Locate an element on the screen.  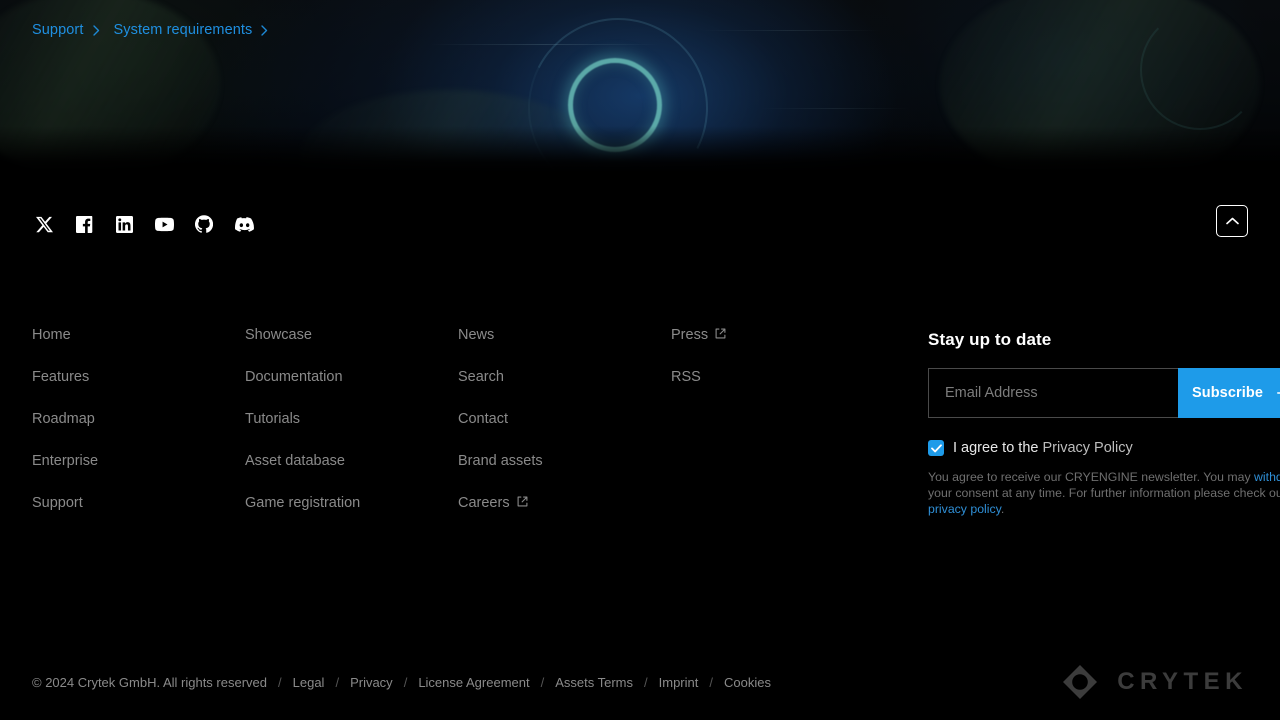
footer-link-label: Game registration is located at coordinates (303, 503).